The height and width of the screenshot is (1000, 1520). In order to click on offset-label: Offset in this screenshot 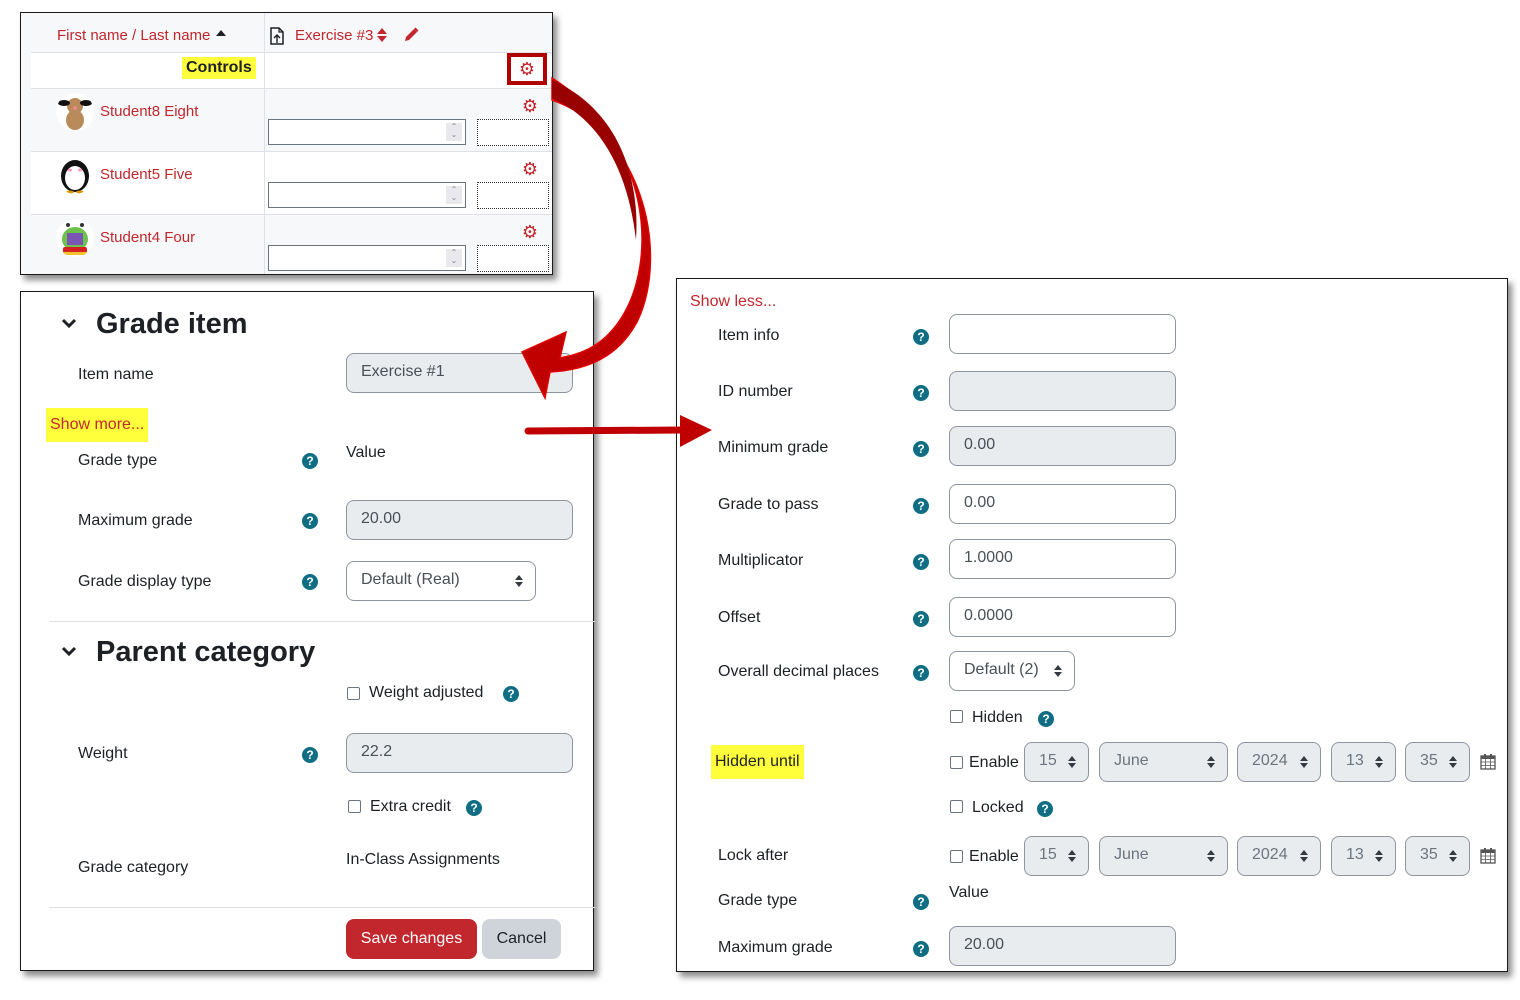, I will do `click(739, 617)`.